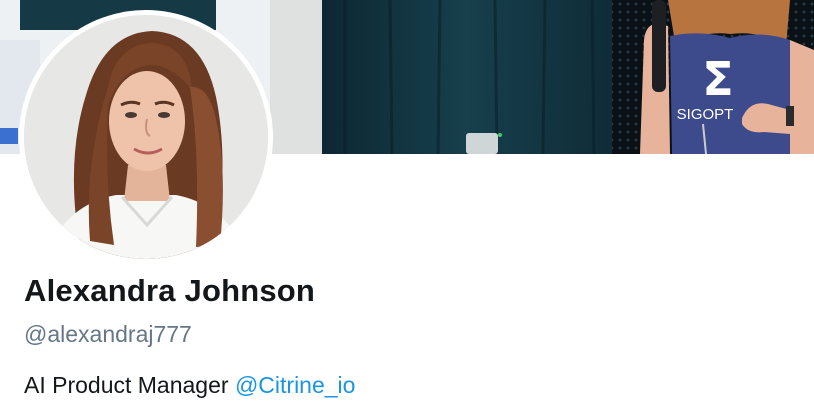  Describe the element at coordinates (717, 79) in the screenshot. I see `shirt-sigma-mark: Σ` at that location.